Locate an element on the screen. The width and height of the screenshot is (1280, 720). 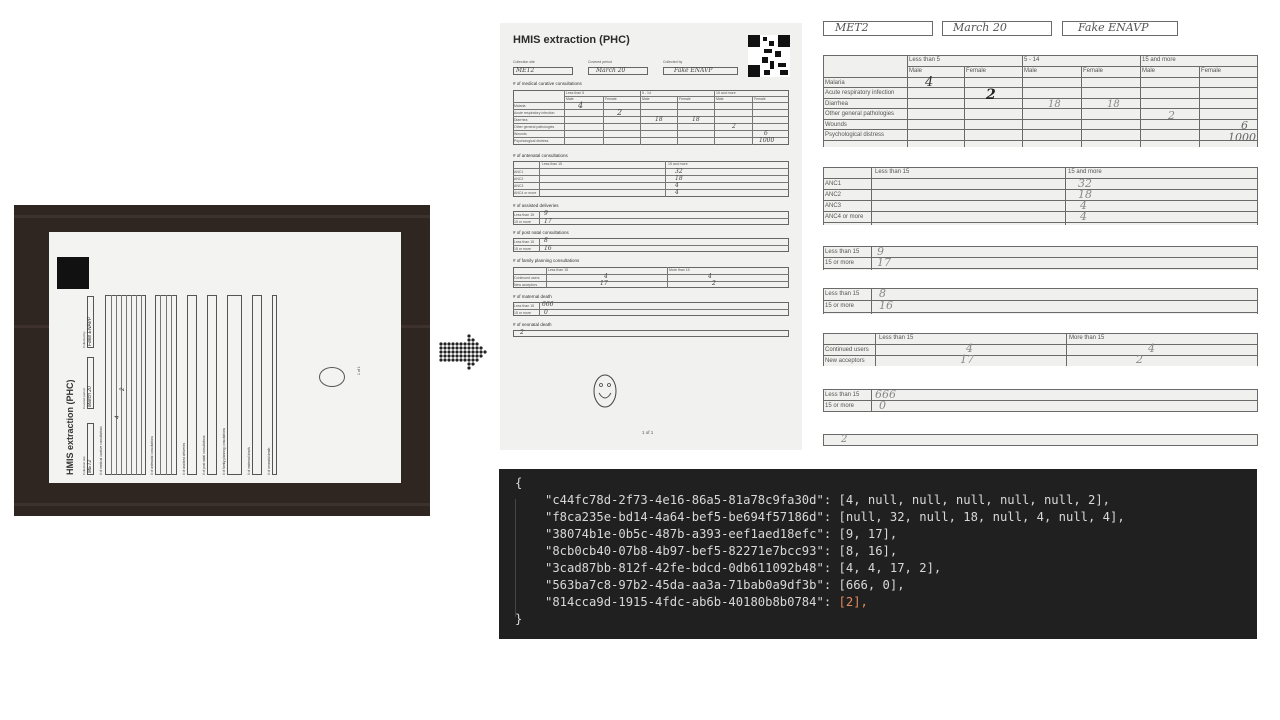
antenatal-header: 15 and more is located at coordinates (678, 164).